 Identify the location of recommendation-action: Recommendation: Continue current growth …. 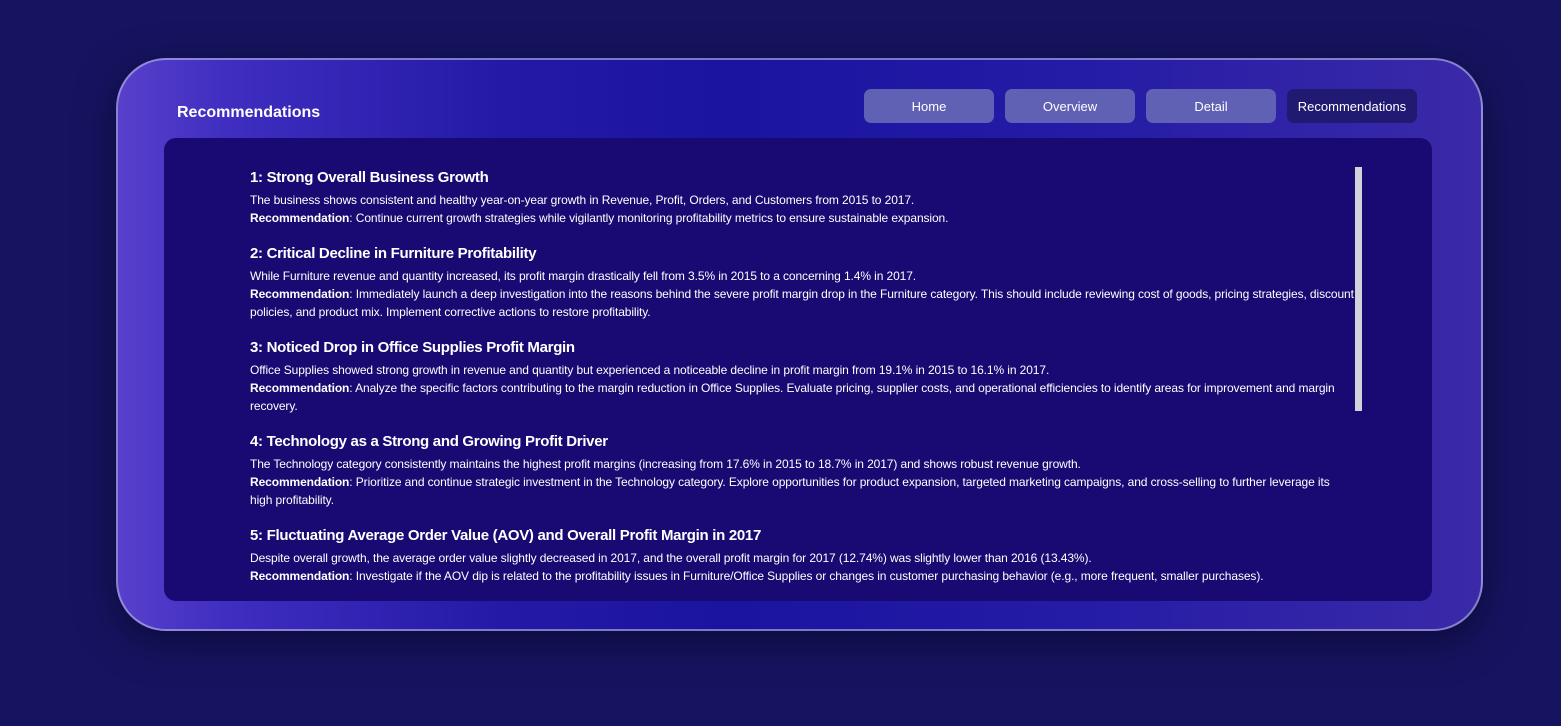
(802, 218).